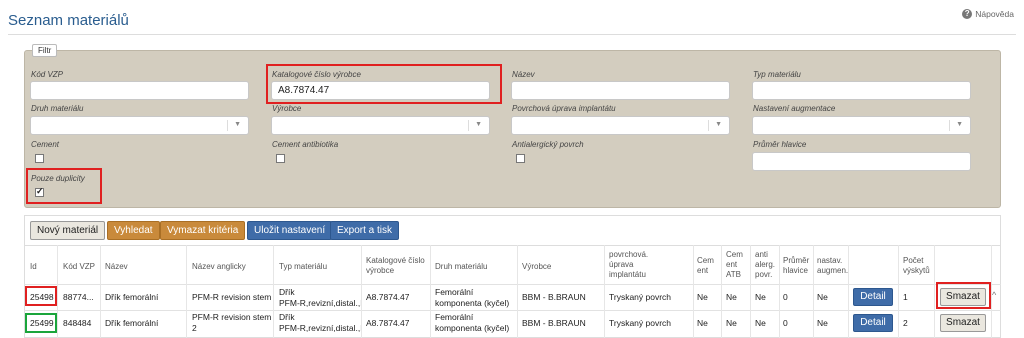 The image size is (1024, 338). Describe the element at coordinates (512, 310) in the screenshot. I see `table-row-divider` at that location.